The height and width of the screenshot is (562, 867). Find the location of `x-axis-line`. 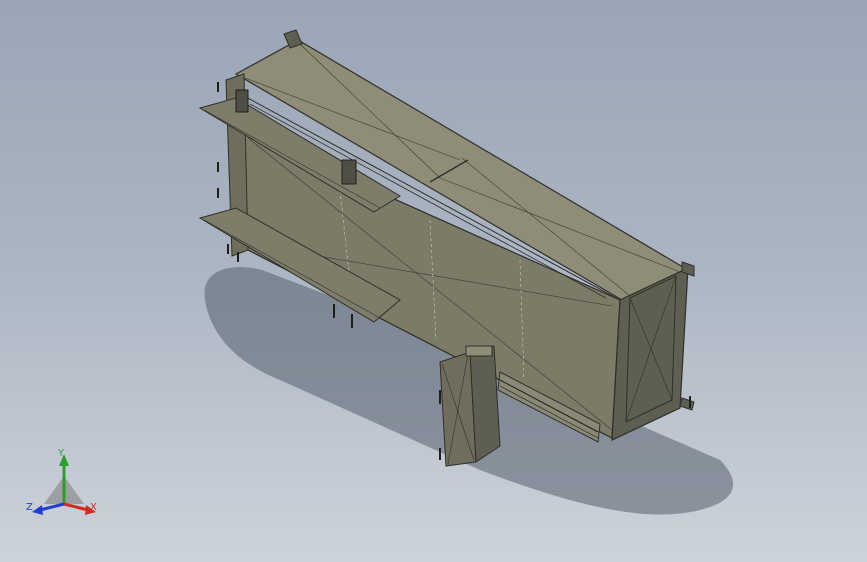

x-axis-line is located at coordinates (76, 507).